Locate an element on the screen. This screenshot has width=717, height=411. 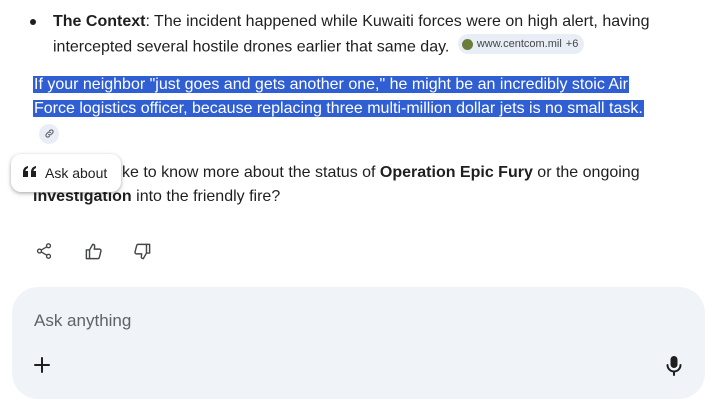
followup-prefix: ke to know more about the status of is located at coordinates (251, 172).